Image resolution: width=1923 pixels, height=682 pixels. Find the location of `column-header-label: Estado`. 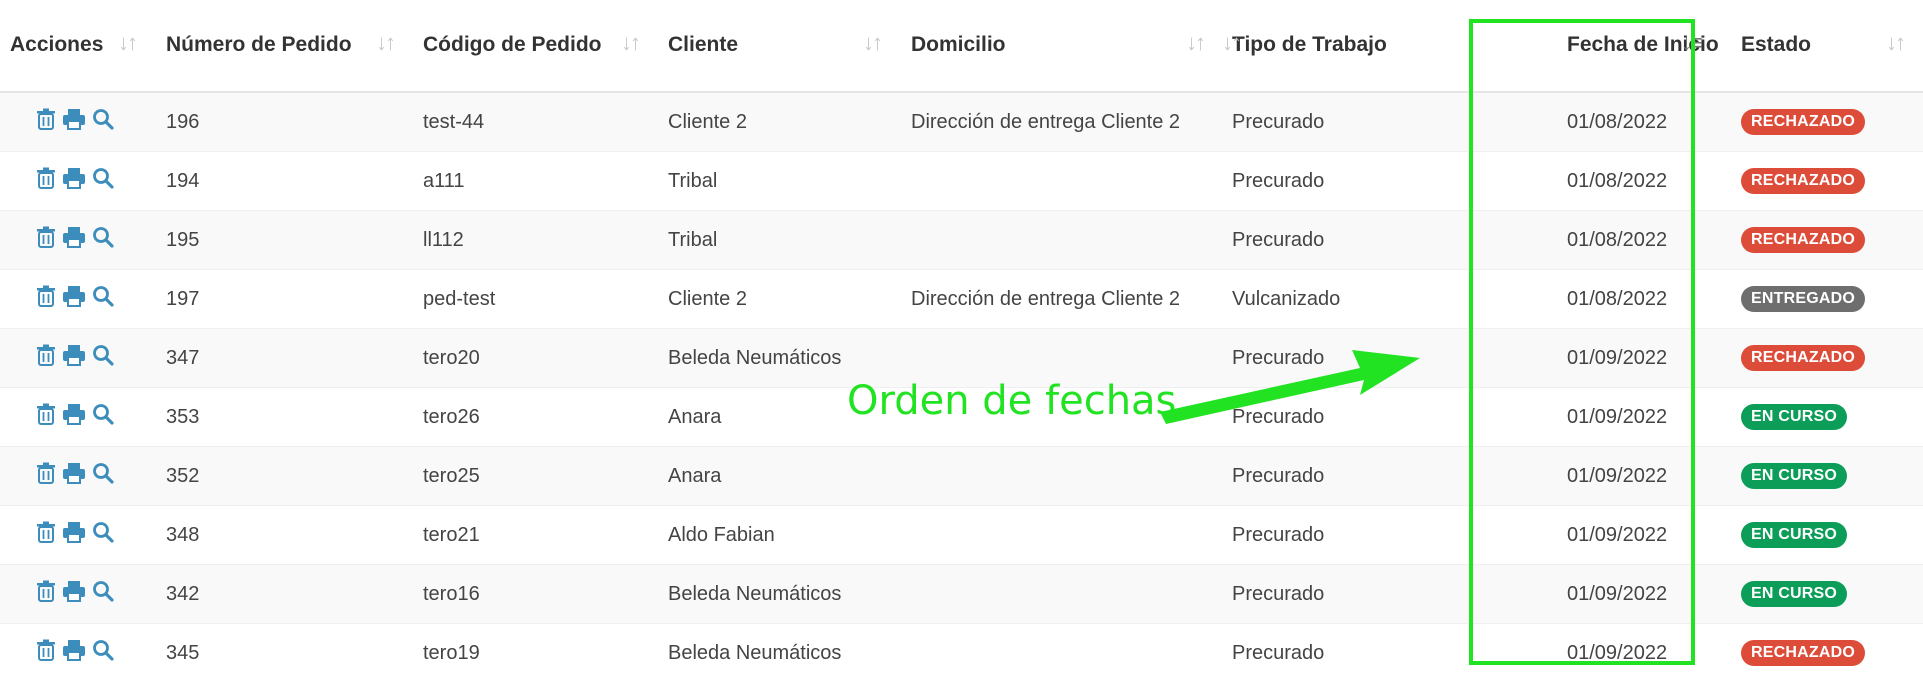

column-header-label: Estado is located at coordinates (1776, 45).